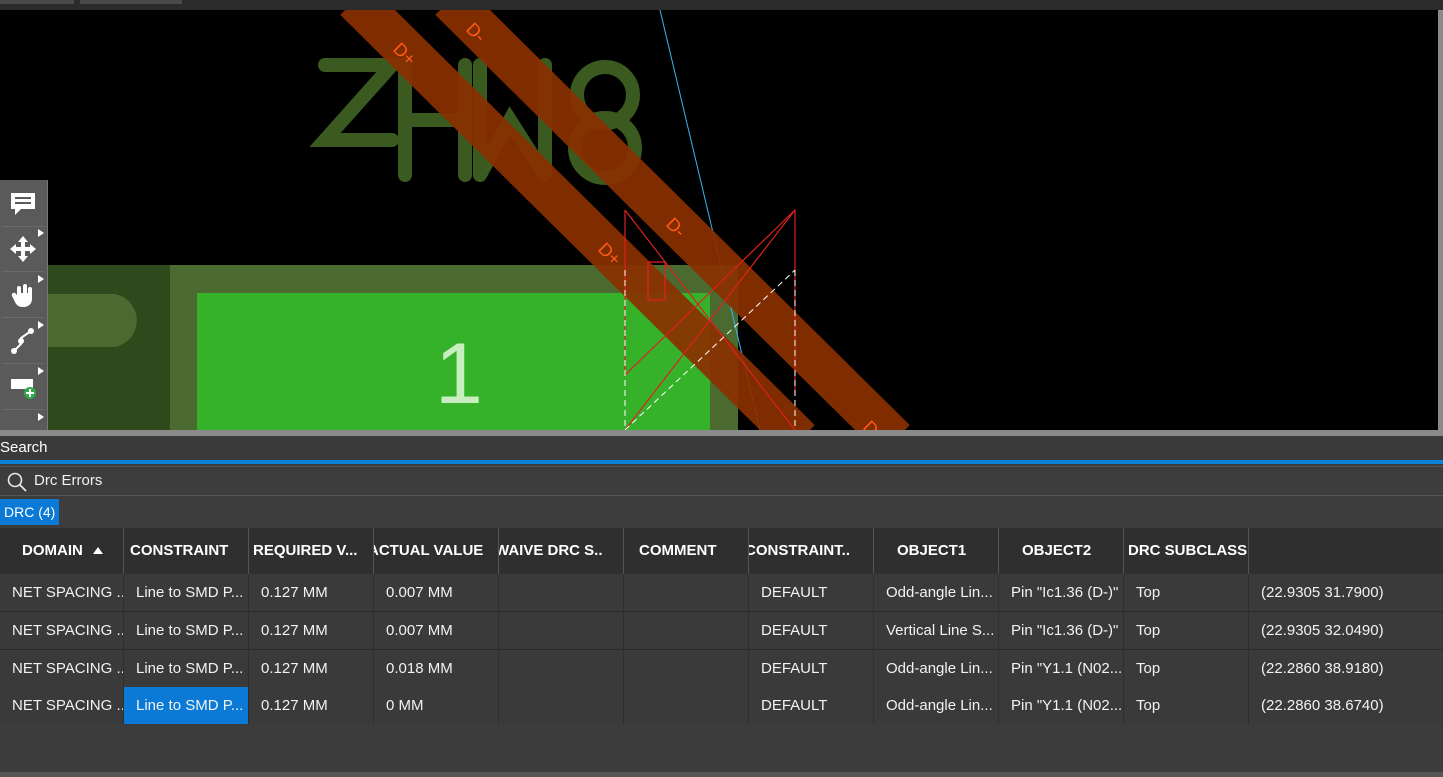 The width and height of the screenshot is (1443, 777). I want to click on more-tool-button, so click(23, 420).